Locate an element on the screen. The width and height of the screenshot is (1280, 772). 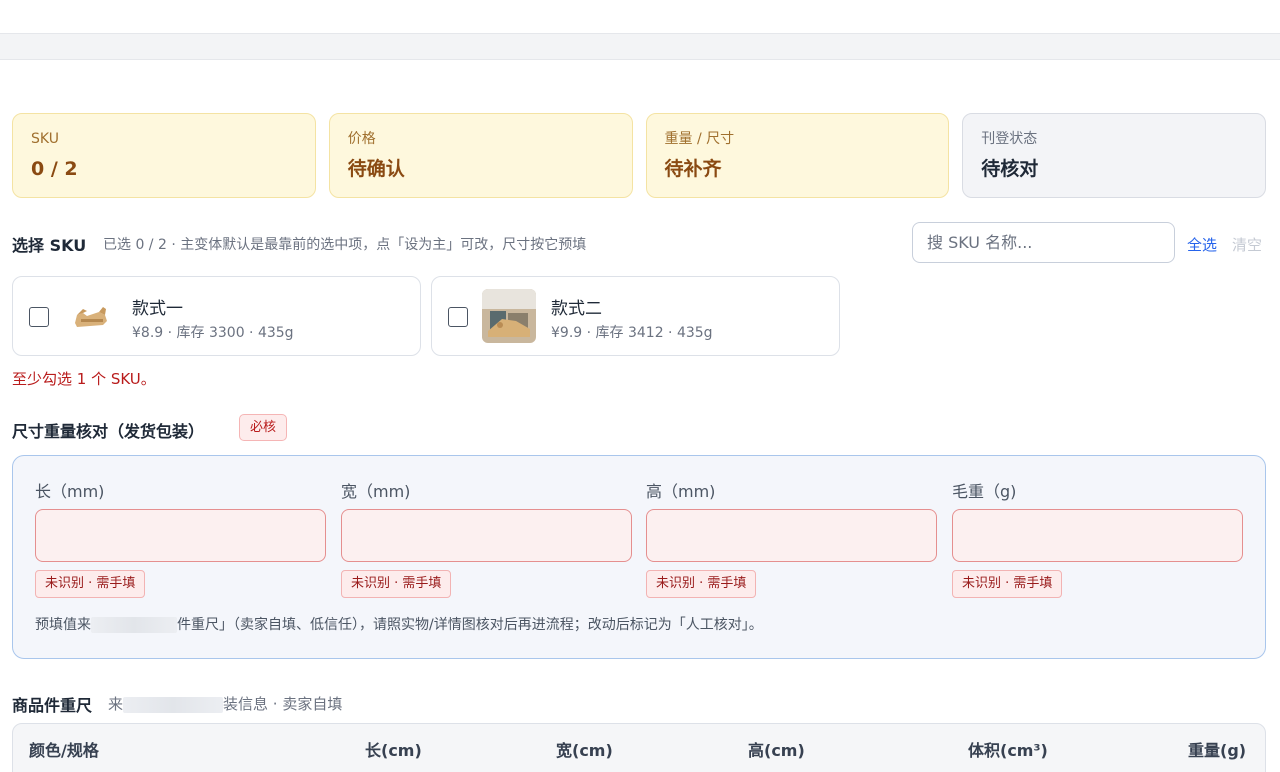
sku-error-message: 至少勾选 1 个 SKU。 is located at coordinates (84, 379).